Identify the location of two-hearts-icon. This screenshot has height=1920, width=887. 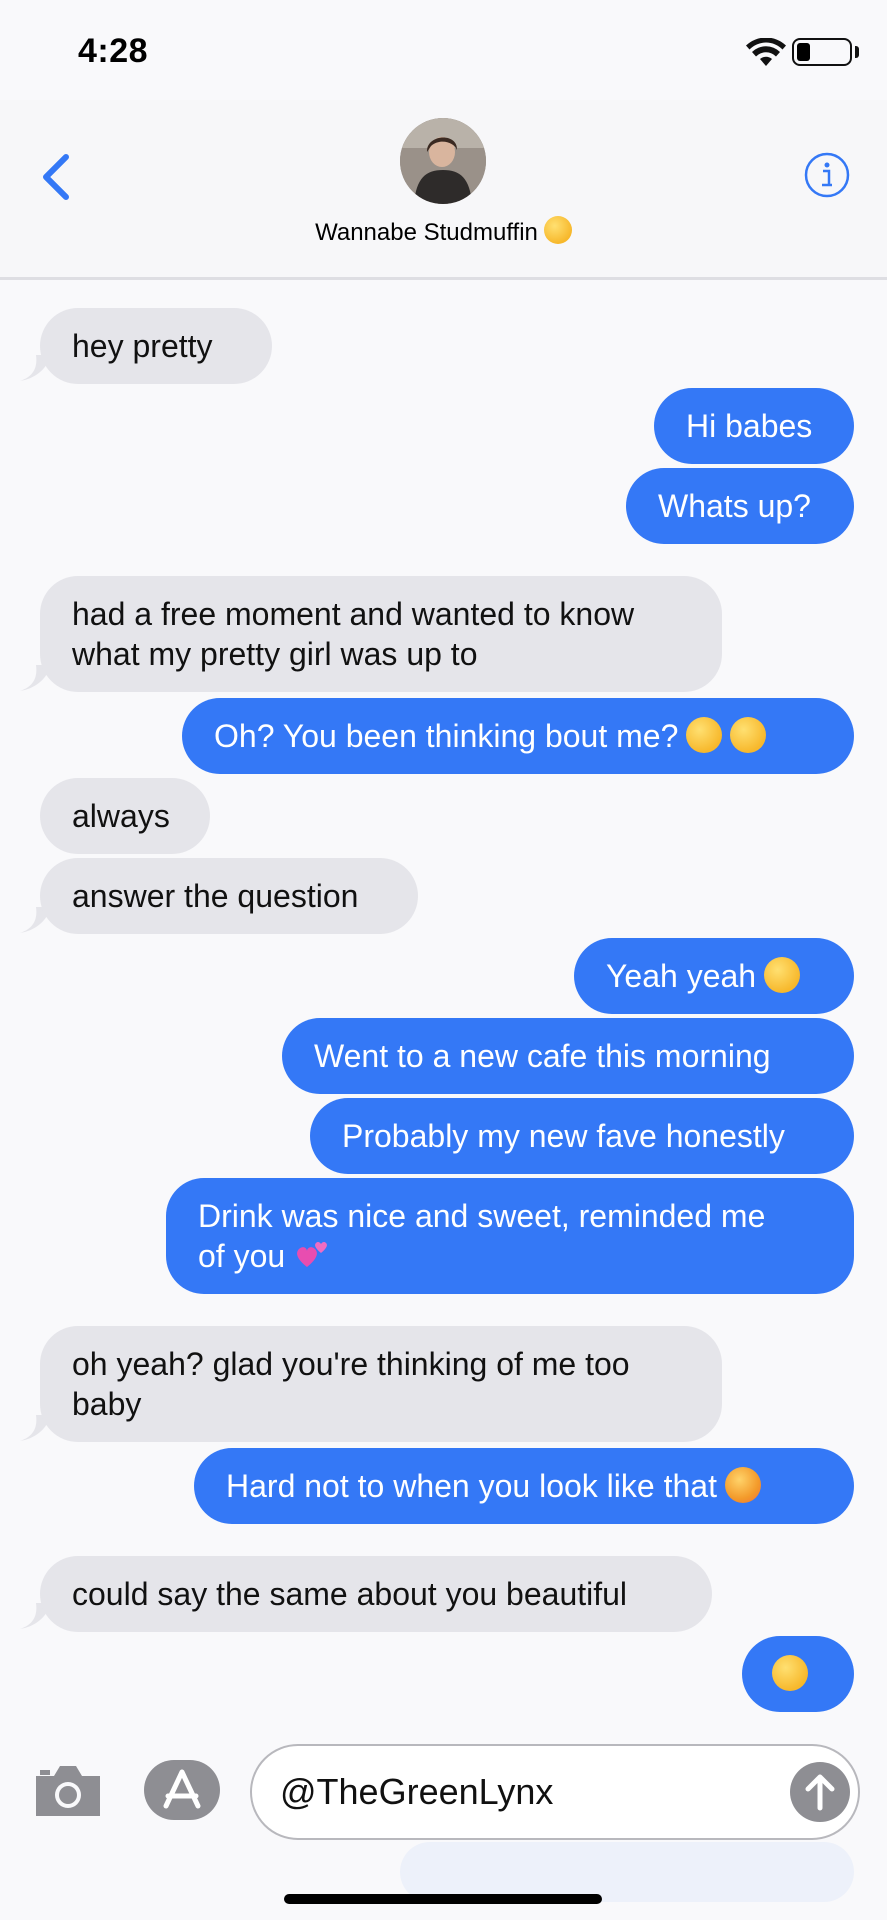
(312, 1254).